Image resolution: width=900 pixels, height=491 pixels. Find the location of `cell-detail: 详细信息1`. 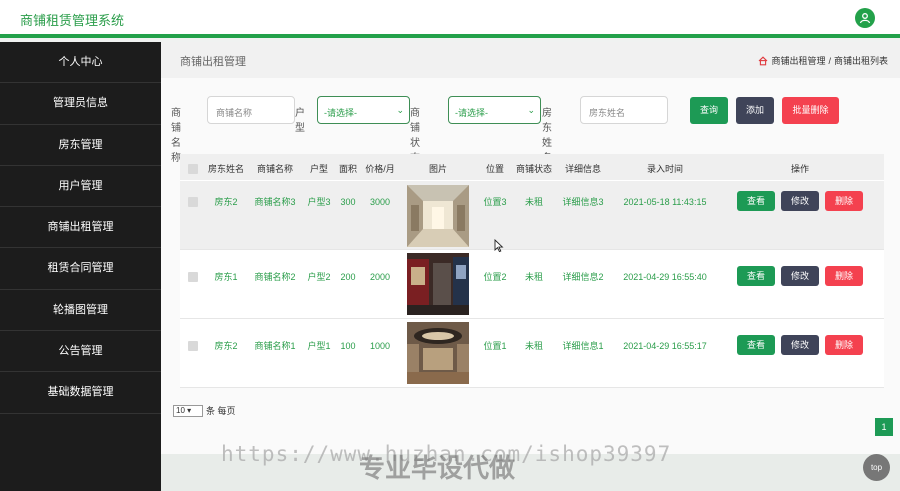

cell-detail: 详细信息1 is located at coordinates (583, 346).